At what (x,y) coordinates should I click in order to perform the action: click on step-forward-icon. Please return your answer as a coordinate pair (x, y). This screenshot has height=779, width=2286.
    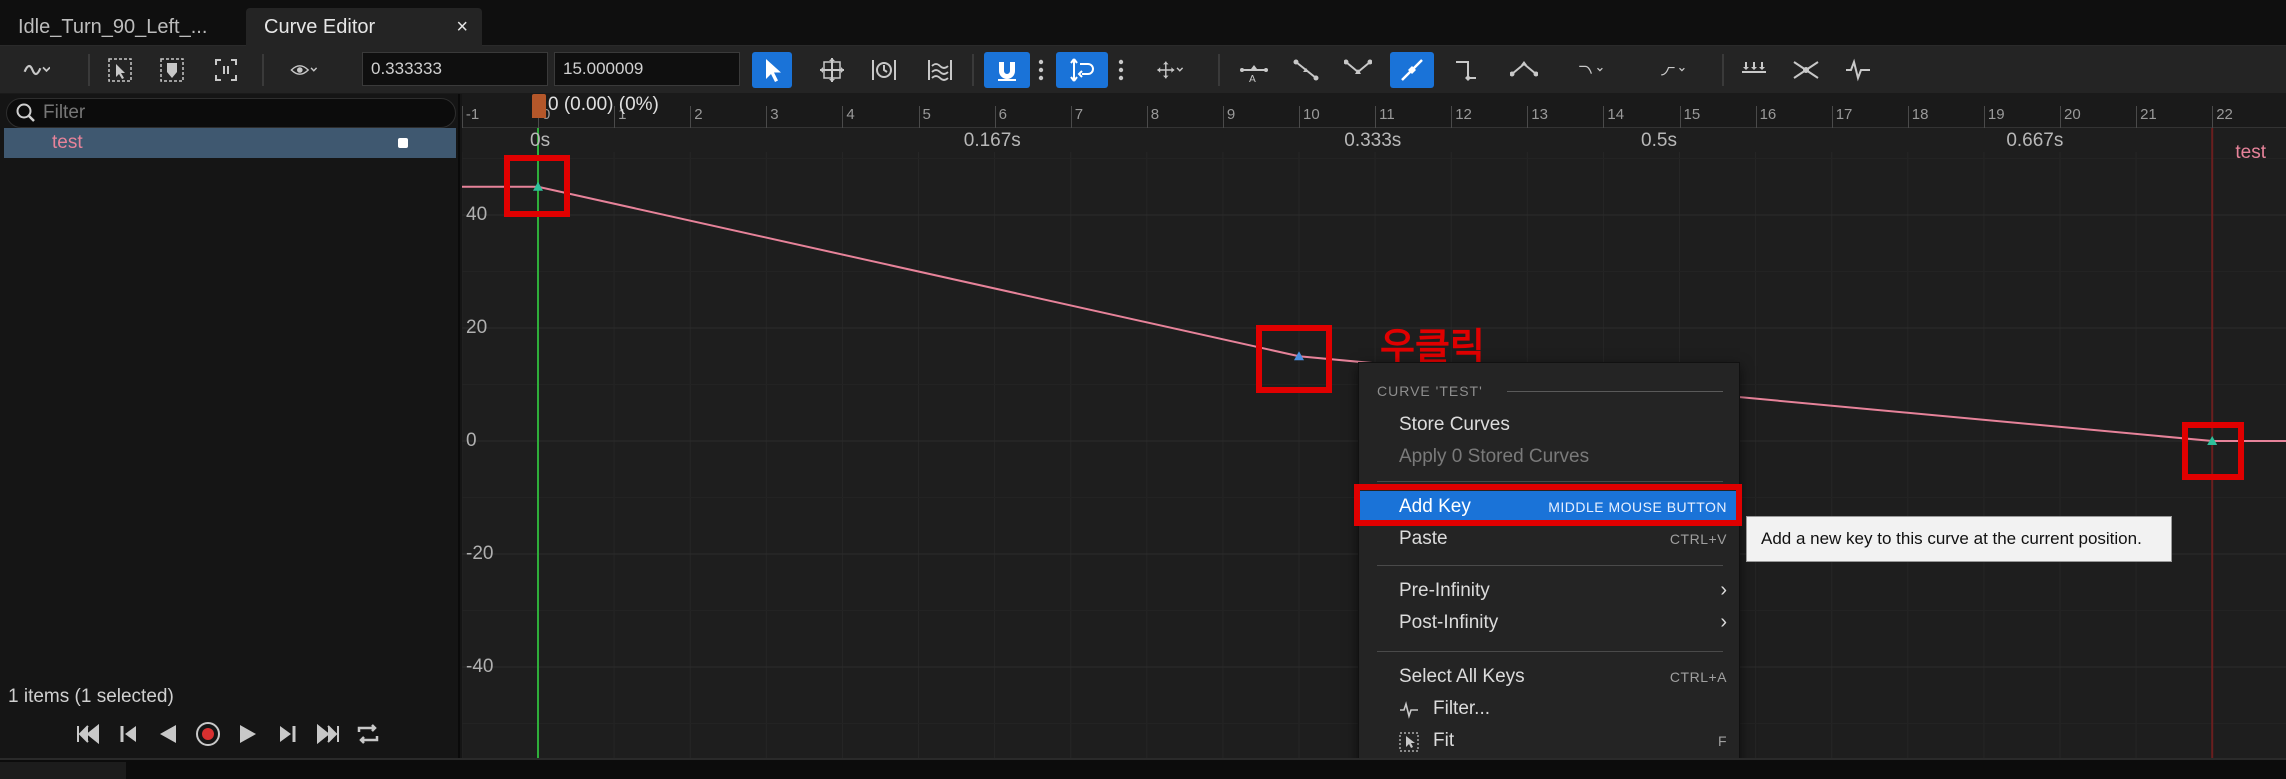
    Looking at the image, I should click on (288, 734).